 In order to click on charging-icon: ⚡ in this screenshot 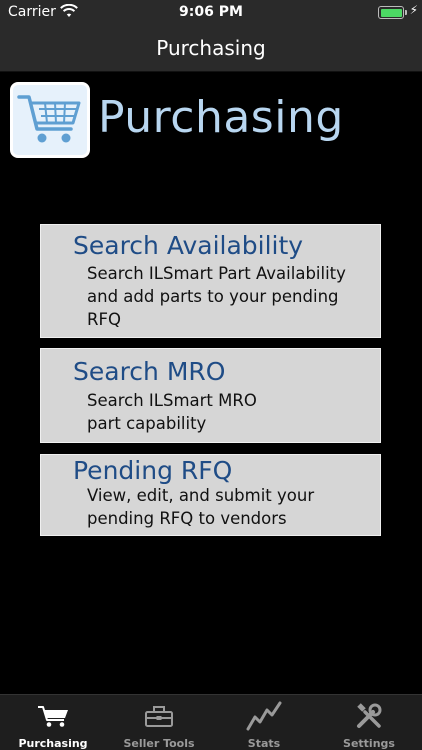, I will do `click(413, 10)`.